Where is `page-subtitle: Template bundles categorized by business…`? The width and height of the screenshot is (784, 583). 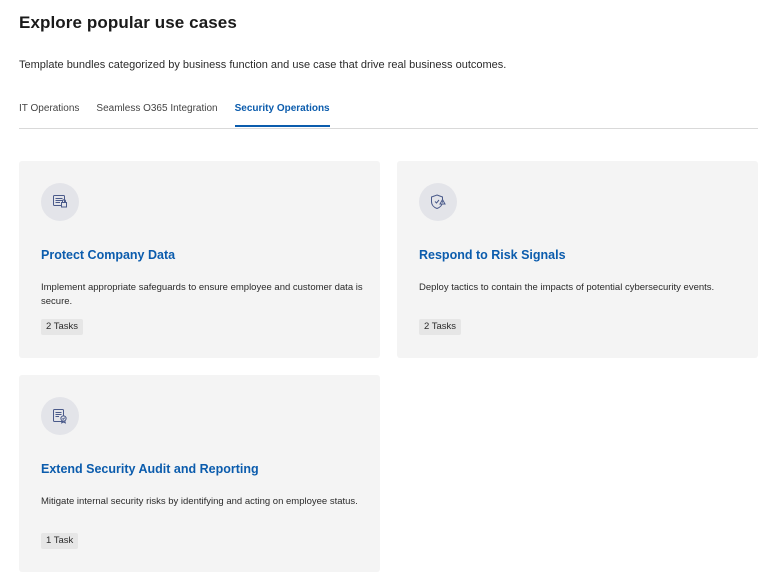 page-subtitle: Template bundles categorized by business… is located at coordinates (263, 65).